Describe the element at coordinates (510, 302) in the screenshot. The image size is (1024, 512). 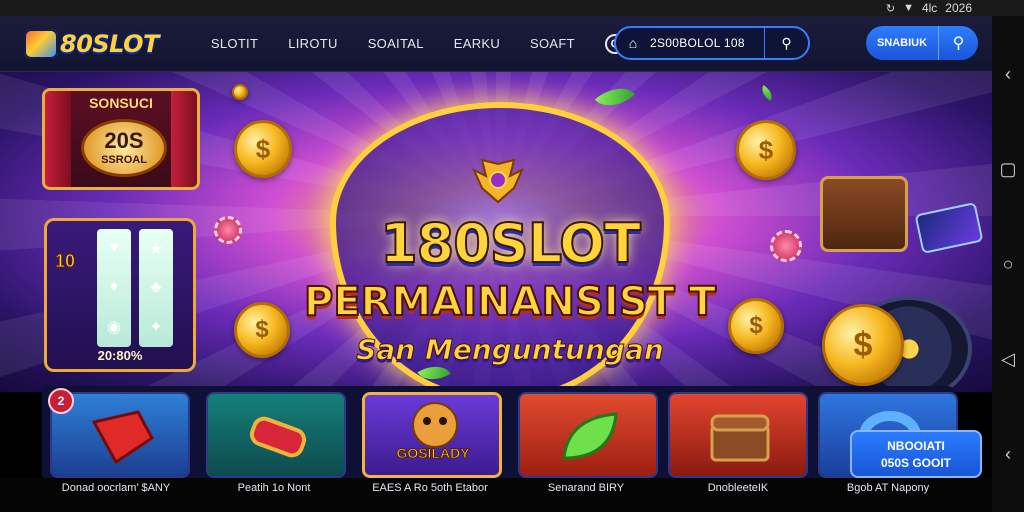
I see `hero-title-line2: PERMAINANSIST T` at that location.